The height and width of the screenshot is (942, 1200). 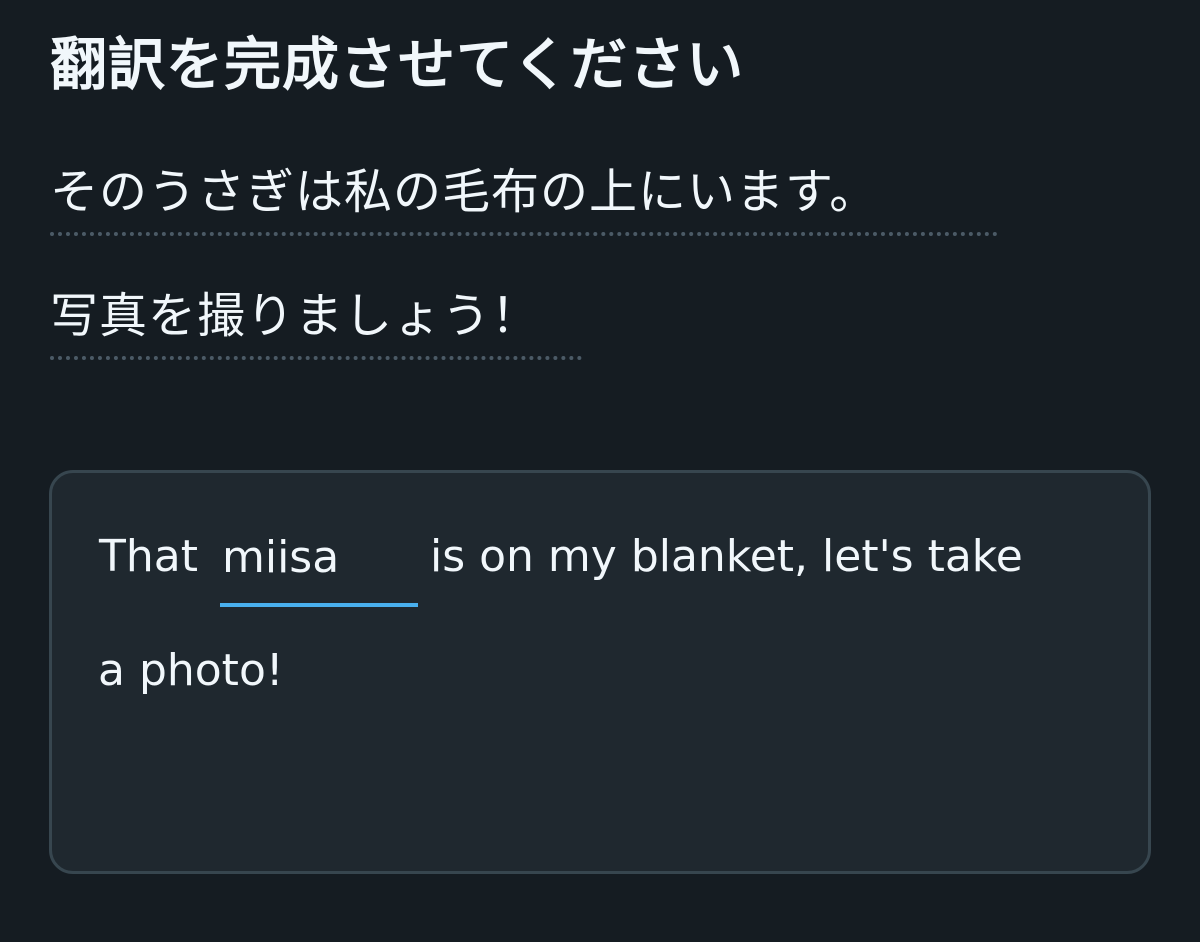 I want to click on prompt-sentence-1: そのうさぎは私の毛布の上にいます。, so click(x=524, y=198).